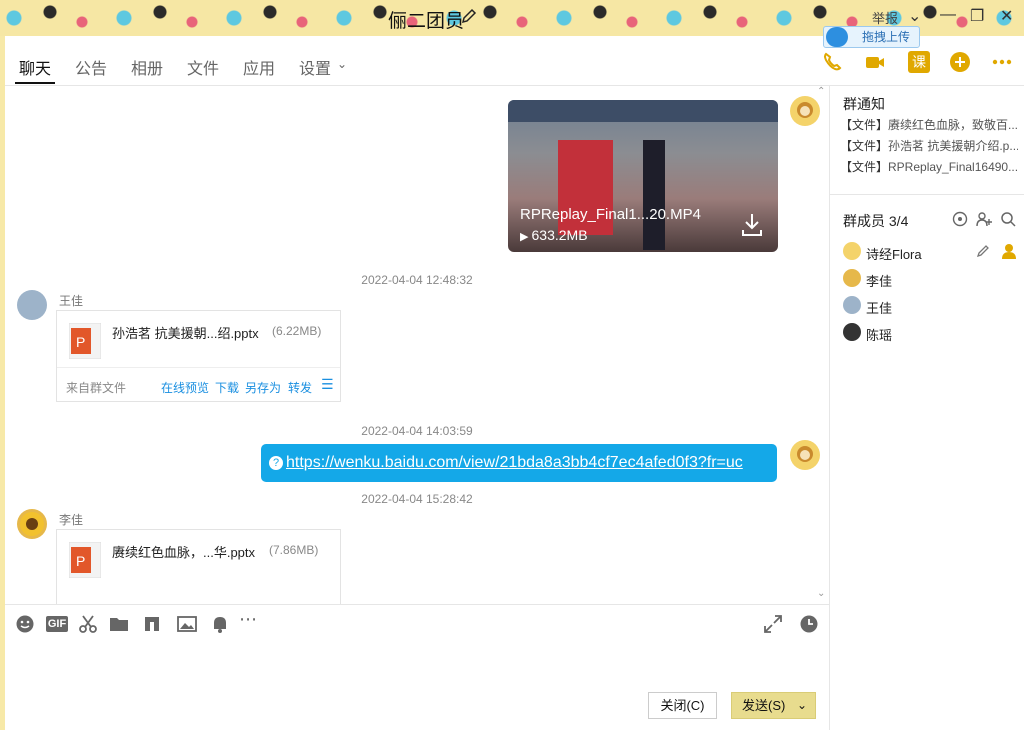 This screenshot has width=1024, height=730. What do you see at coordinates (147, 67) in the screenshot?
I see `tab-album: 相册` at bounding box center [147, 67].